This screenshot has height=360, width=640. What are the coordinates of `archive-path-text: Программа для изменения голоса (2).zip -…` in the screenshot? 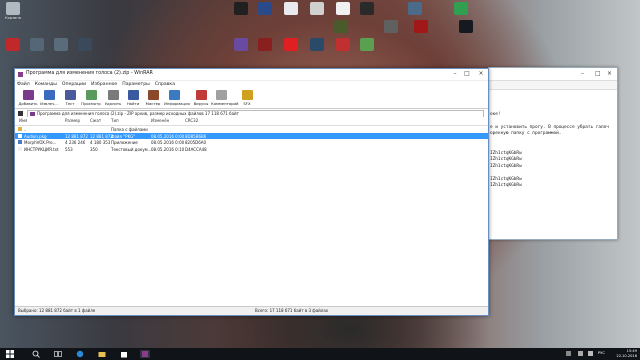 It's located at (138, 113).